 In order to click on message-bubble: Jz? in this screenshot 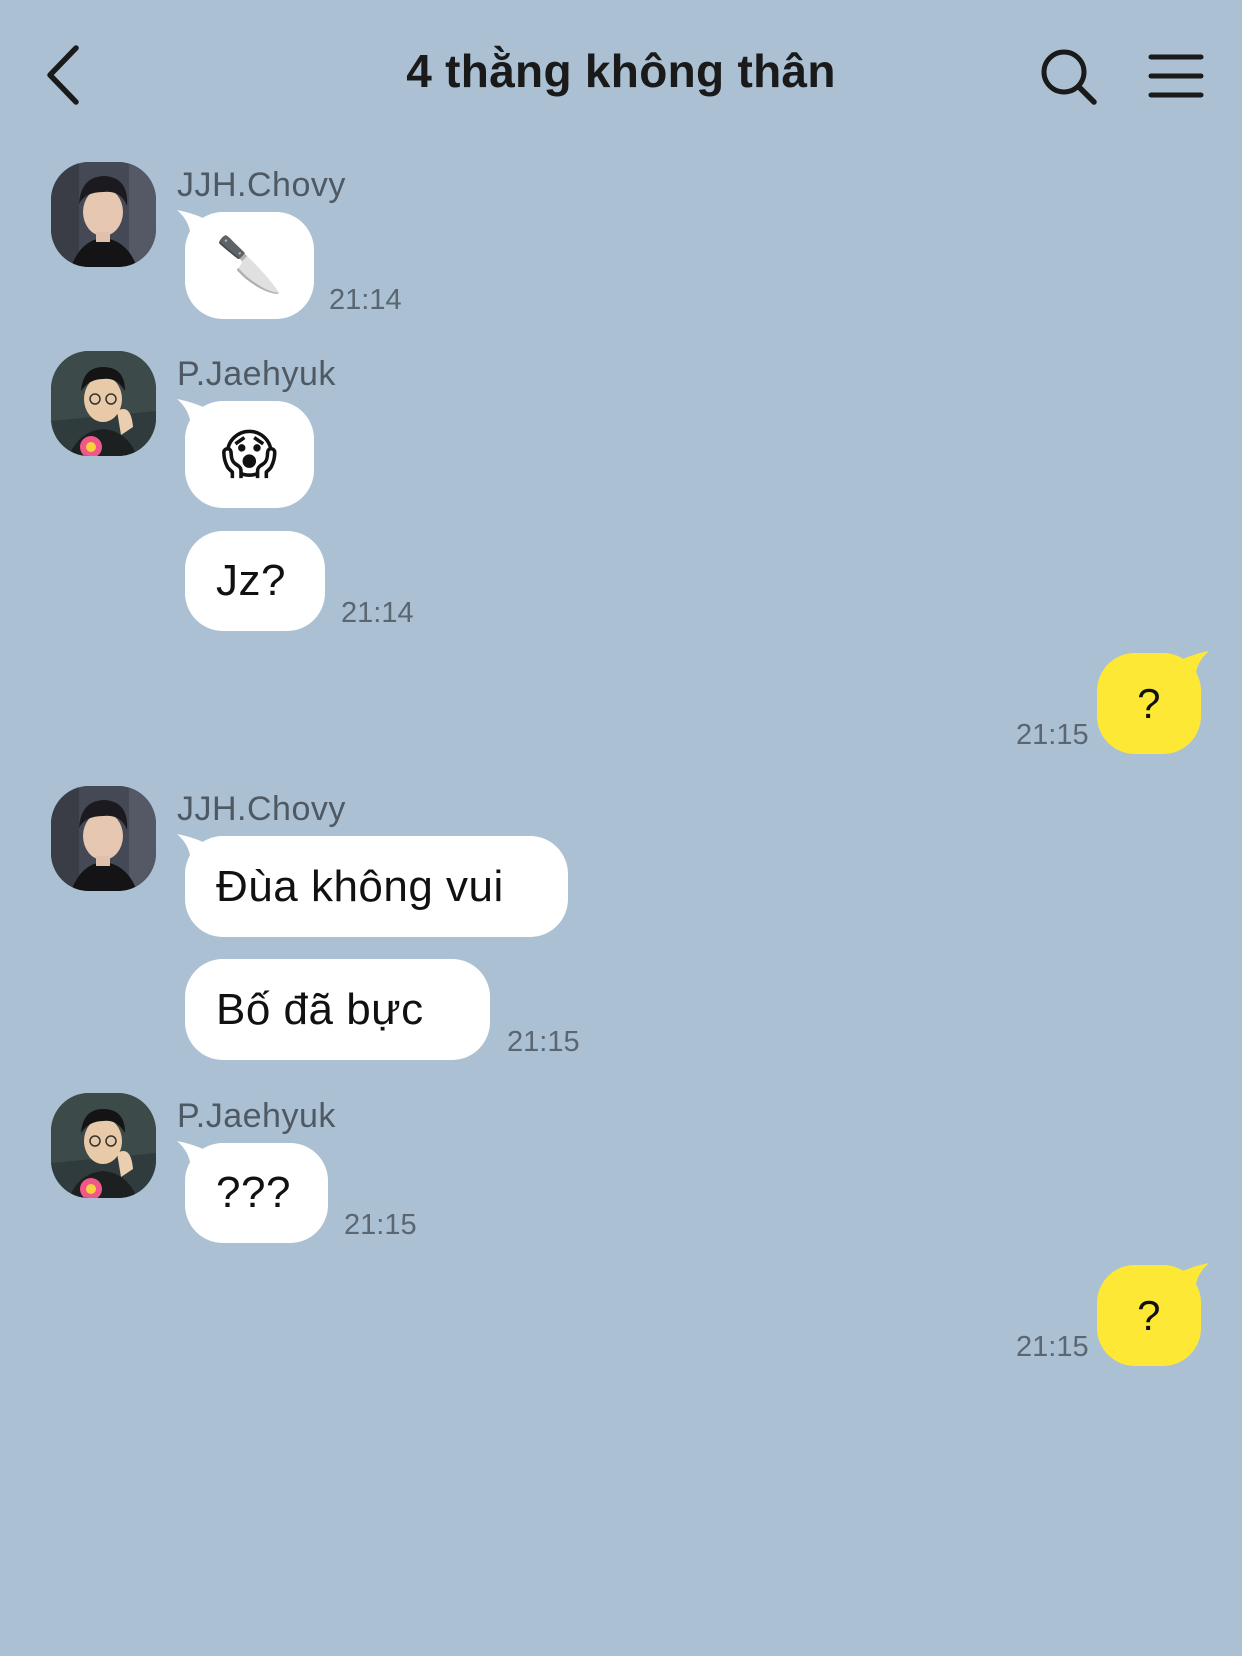, I will do `click(255, 581)`.